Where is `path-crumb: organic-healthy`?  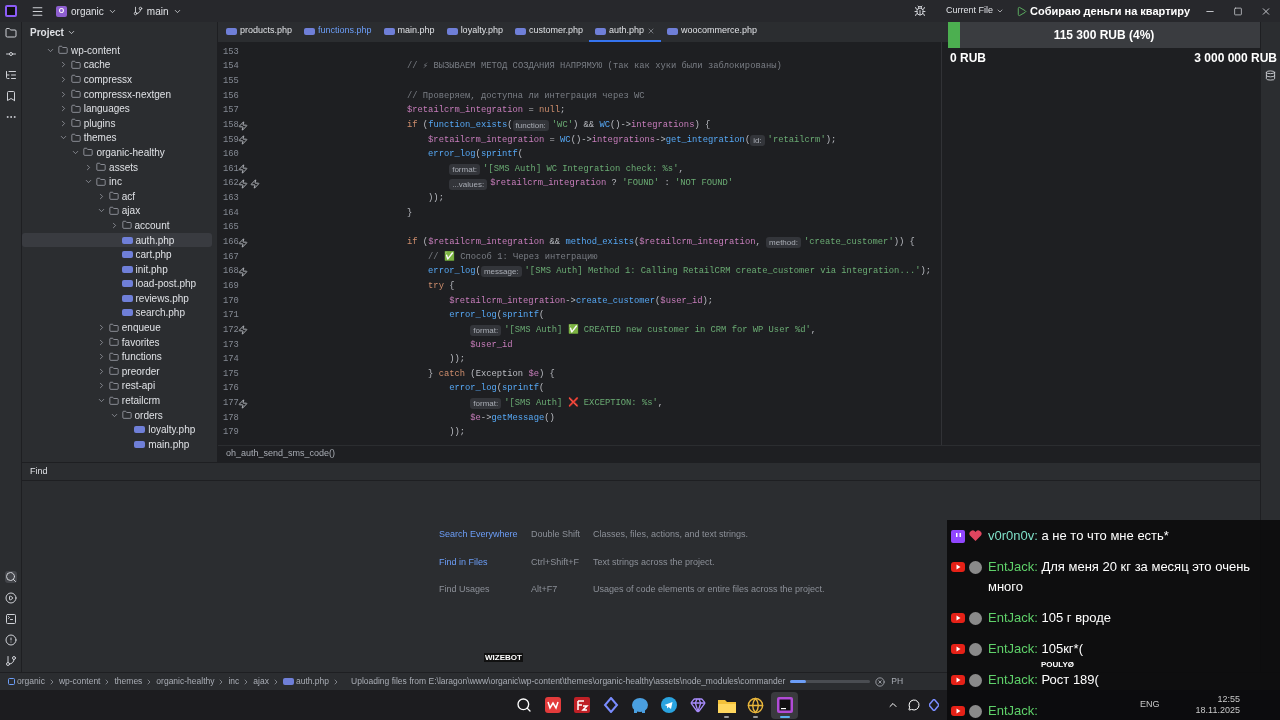 path-crumb: organic-healthy is located at coordinates (185, 681).